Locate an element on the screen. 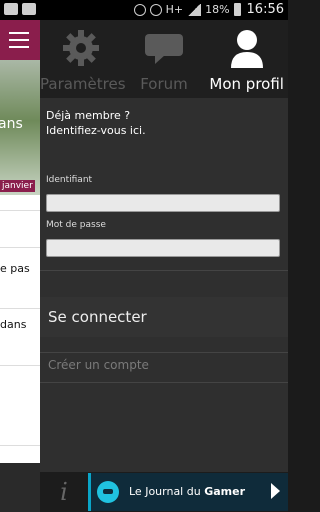  status-bar: H+ 18% 16:56 is located at coordinates (144, 10).